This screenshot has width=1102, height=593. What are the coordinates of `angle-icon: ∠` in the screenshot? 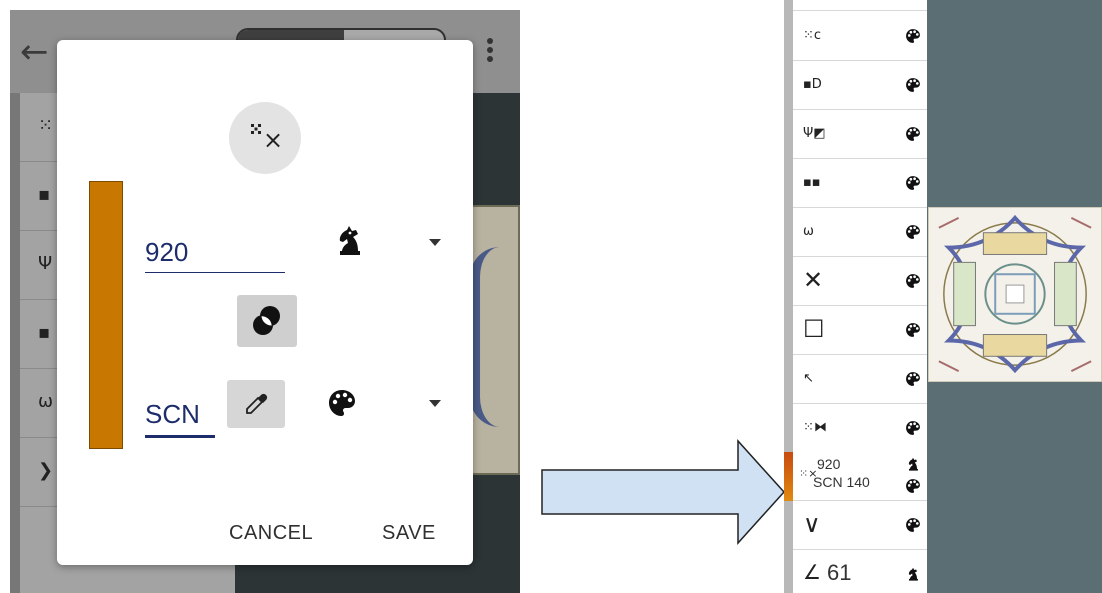 It's located at (812, 572).